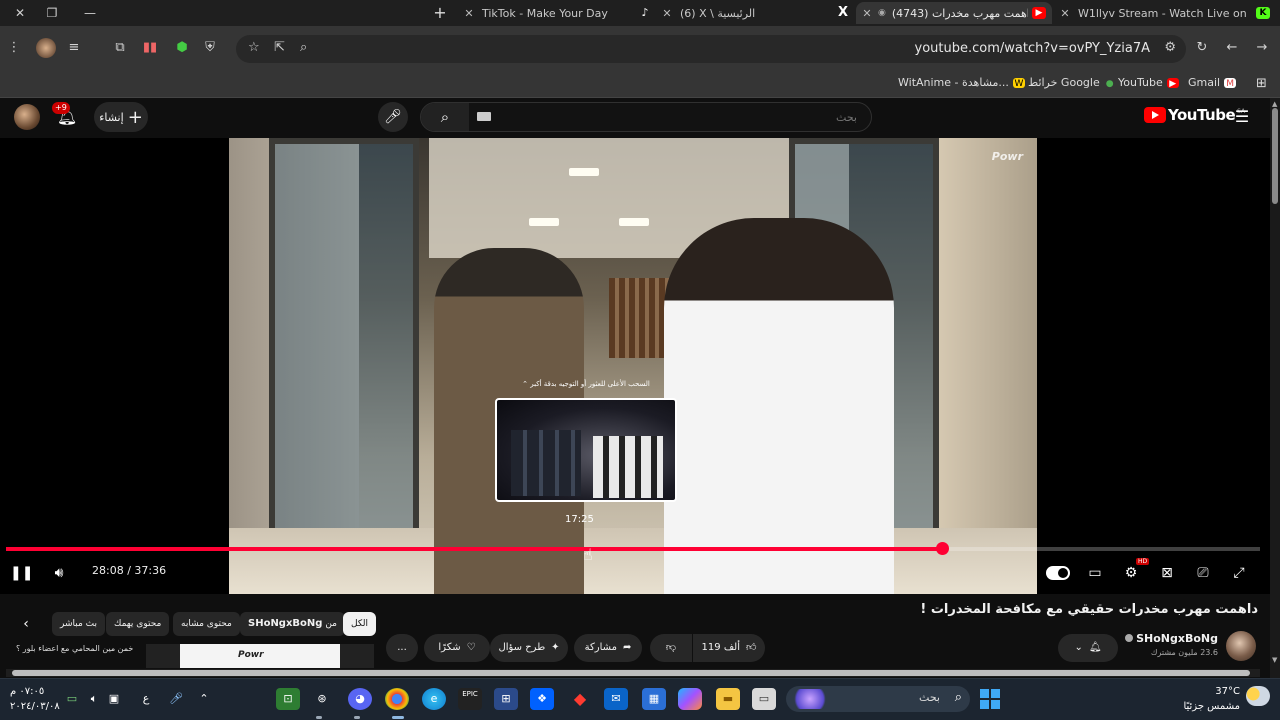 This screenshot has width=1280, height=720. Describe the element at coordinates (1202, 48) in the screenshot. I see `reload-icon: ↻` at that location.